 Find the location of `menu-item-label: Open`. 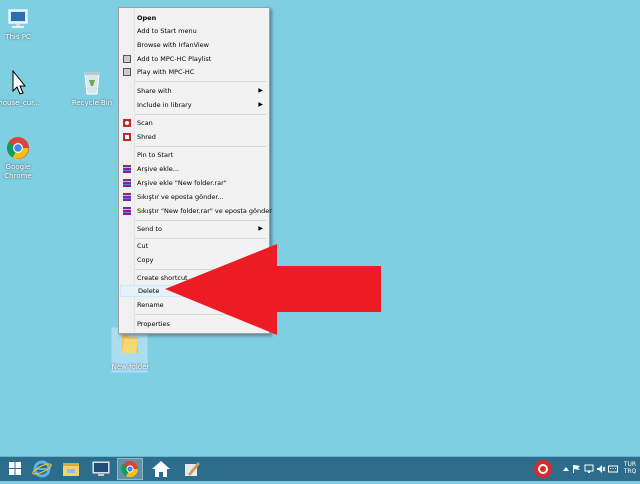

menu-item-label: Open is located at coordinates (147, 18).